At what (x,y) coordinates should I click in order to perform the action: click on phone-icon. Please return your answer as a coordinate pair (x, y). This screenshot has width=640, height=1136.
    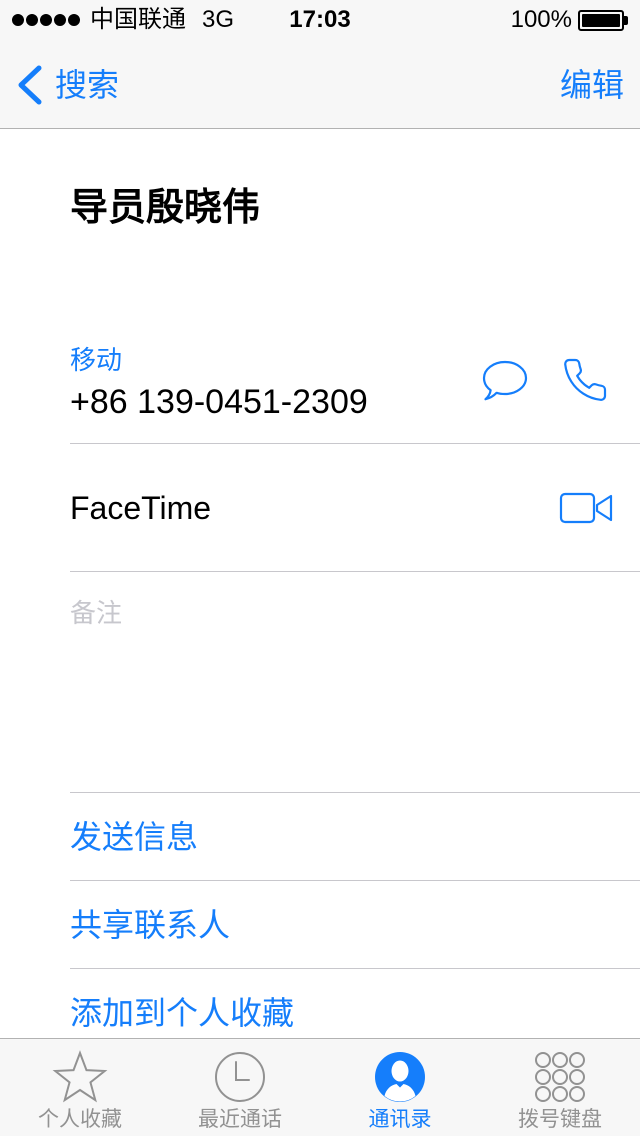
    Looking at the image, I should click on (585, 380).